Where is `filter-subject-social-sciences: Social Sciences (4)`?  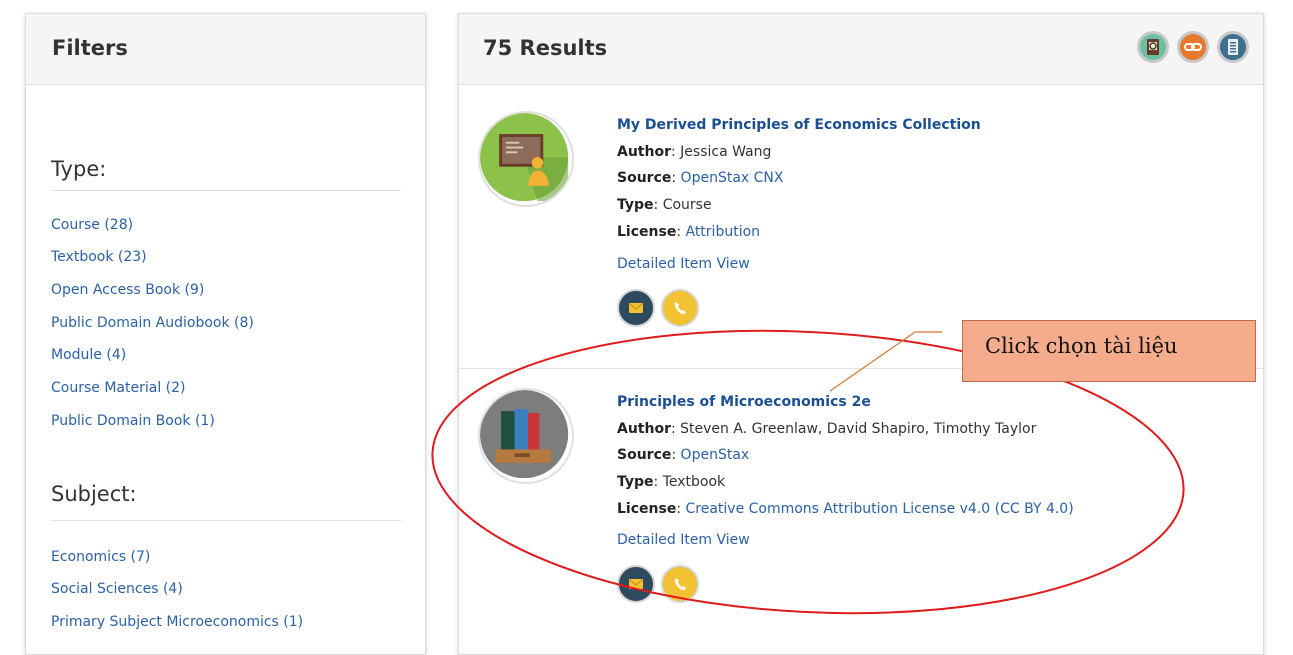
filter-subject-social-sciences: Social Sciences (4) is located at coordinates (117, 589).